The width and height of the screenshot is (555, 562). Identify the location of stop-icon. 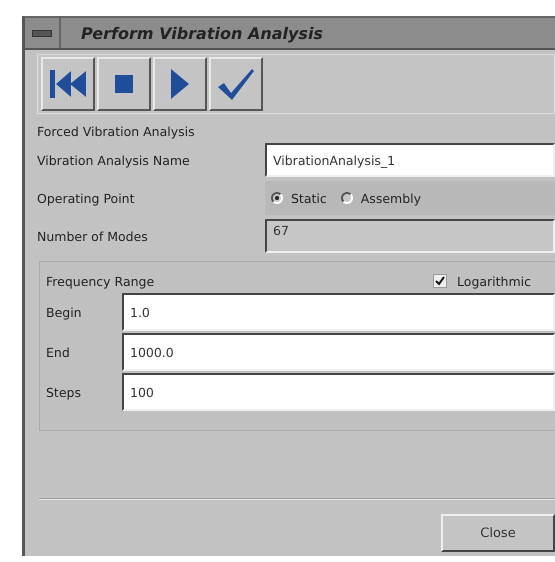
(124, 84).